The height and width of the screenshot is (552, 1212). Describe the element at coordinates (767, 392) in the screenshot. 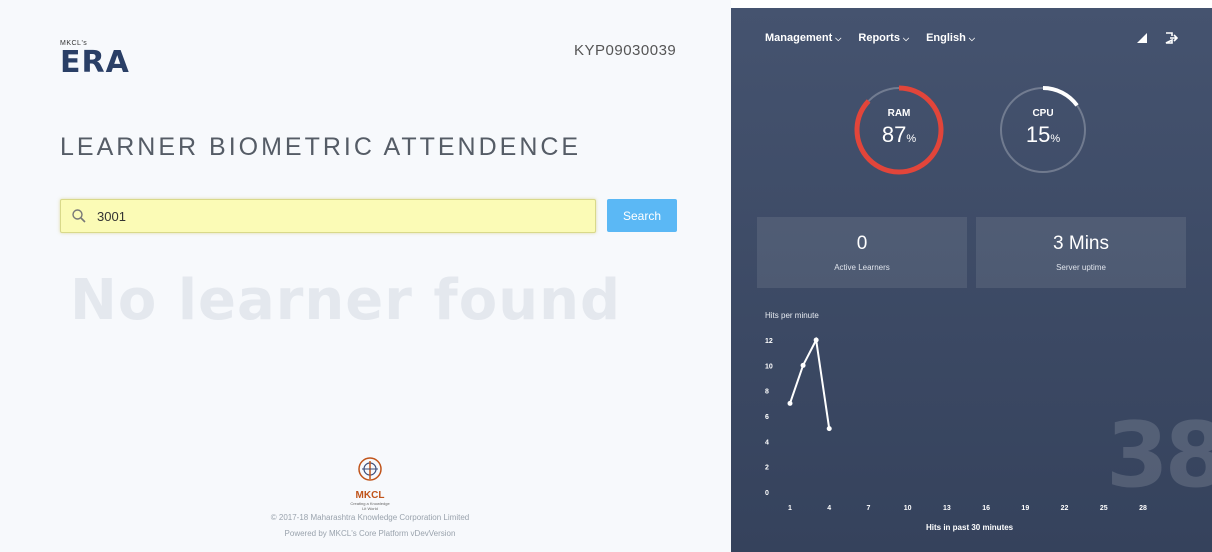

I see `y-tick-label: 8` at that location.